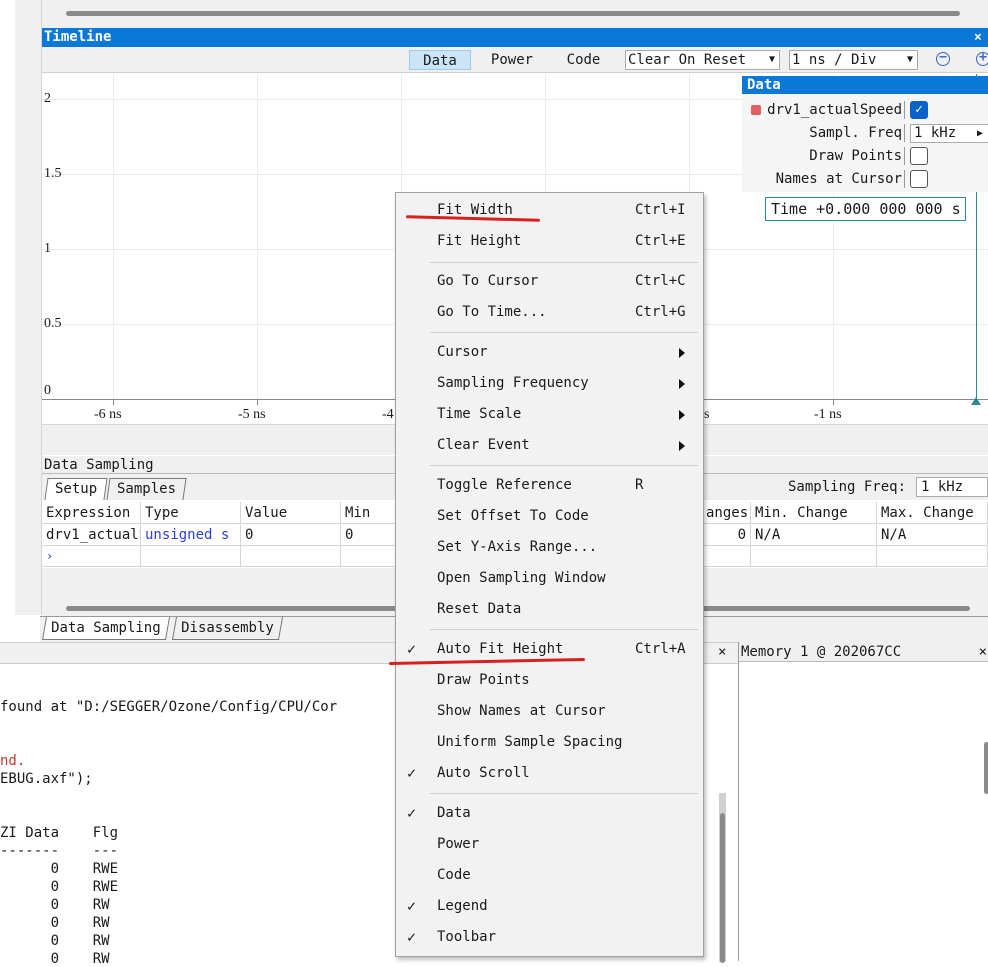 The height and width of the screenshot is (967, 988). What do you see at coordinates (549, 844) in the screenshot?
I see `menu-item-power: Power` at bounding box center [549, 844].